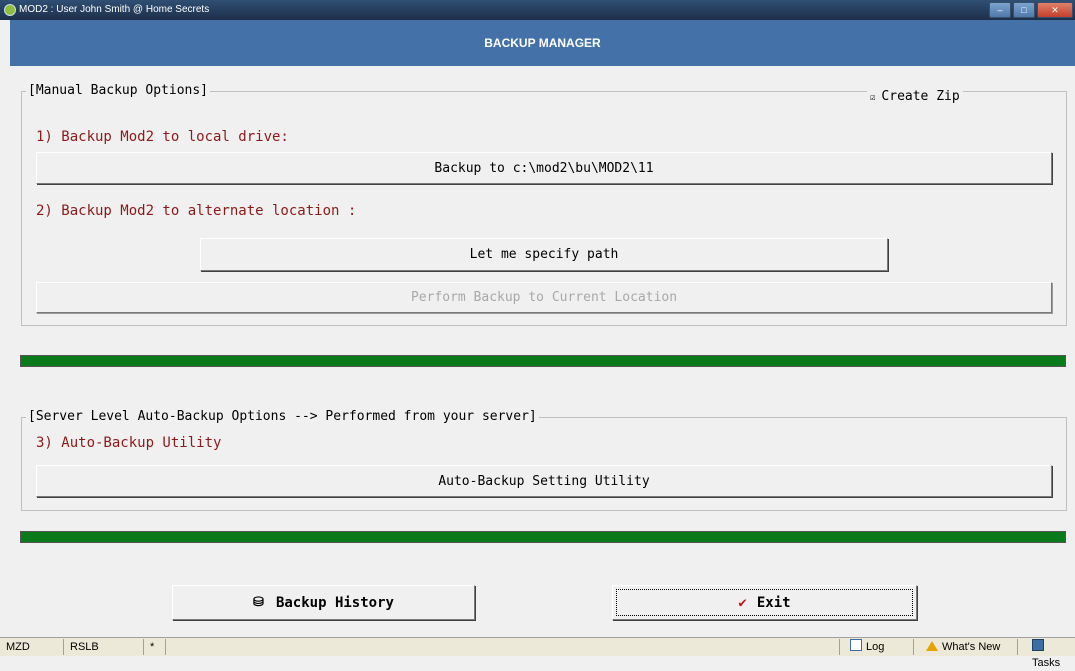 The image size is (1075, 671). I want to click on auto-backup-setting-button: Auto-Backup Setting Utility, so click(544, 481).